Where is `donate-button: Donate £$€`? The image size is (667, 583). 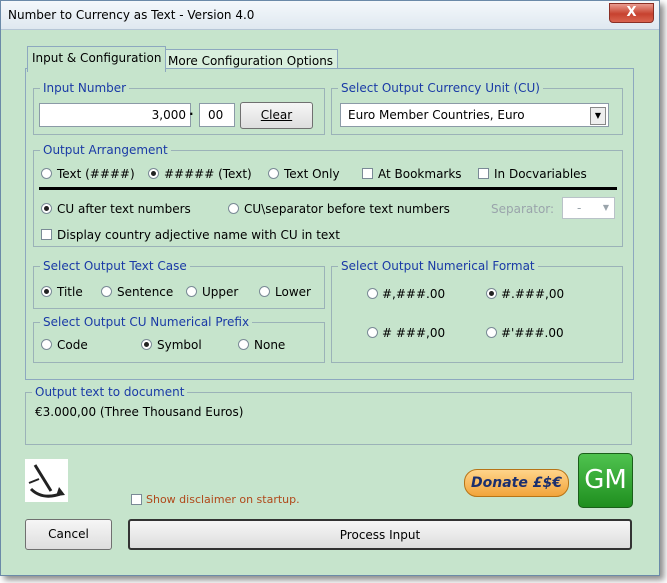 donate-button: Donate £$€ is located at coordinates (516, 483).